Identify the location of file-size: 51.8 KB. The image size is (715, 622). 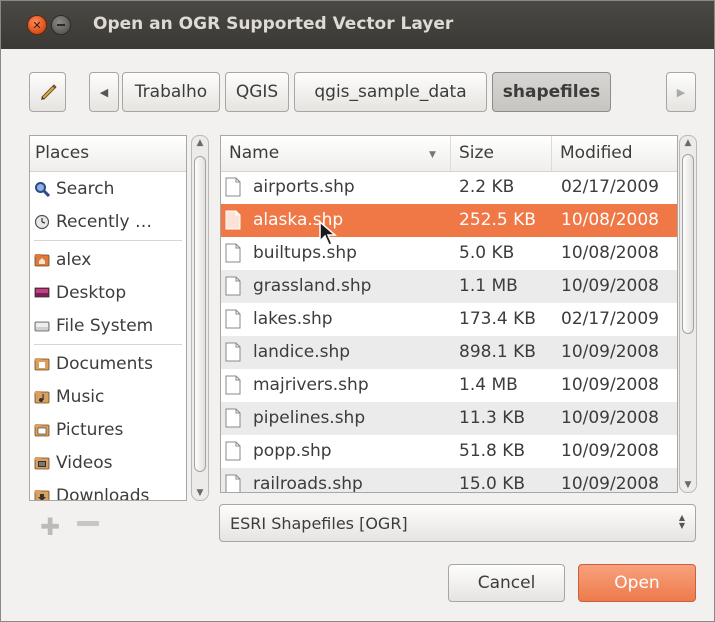
(492, 451).